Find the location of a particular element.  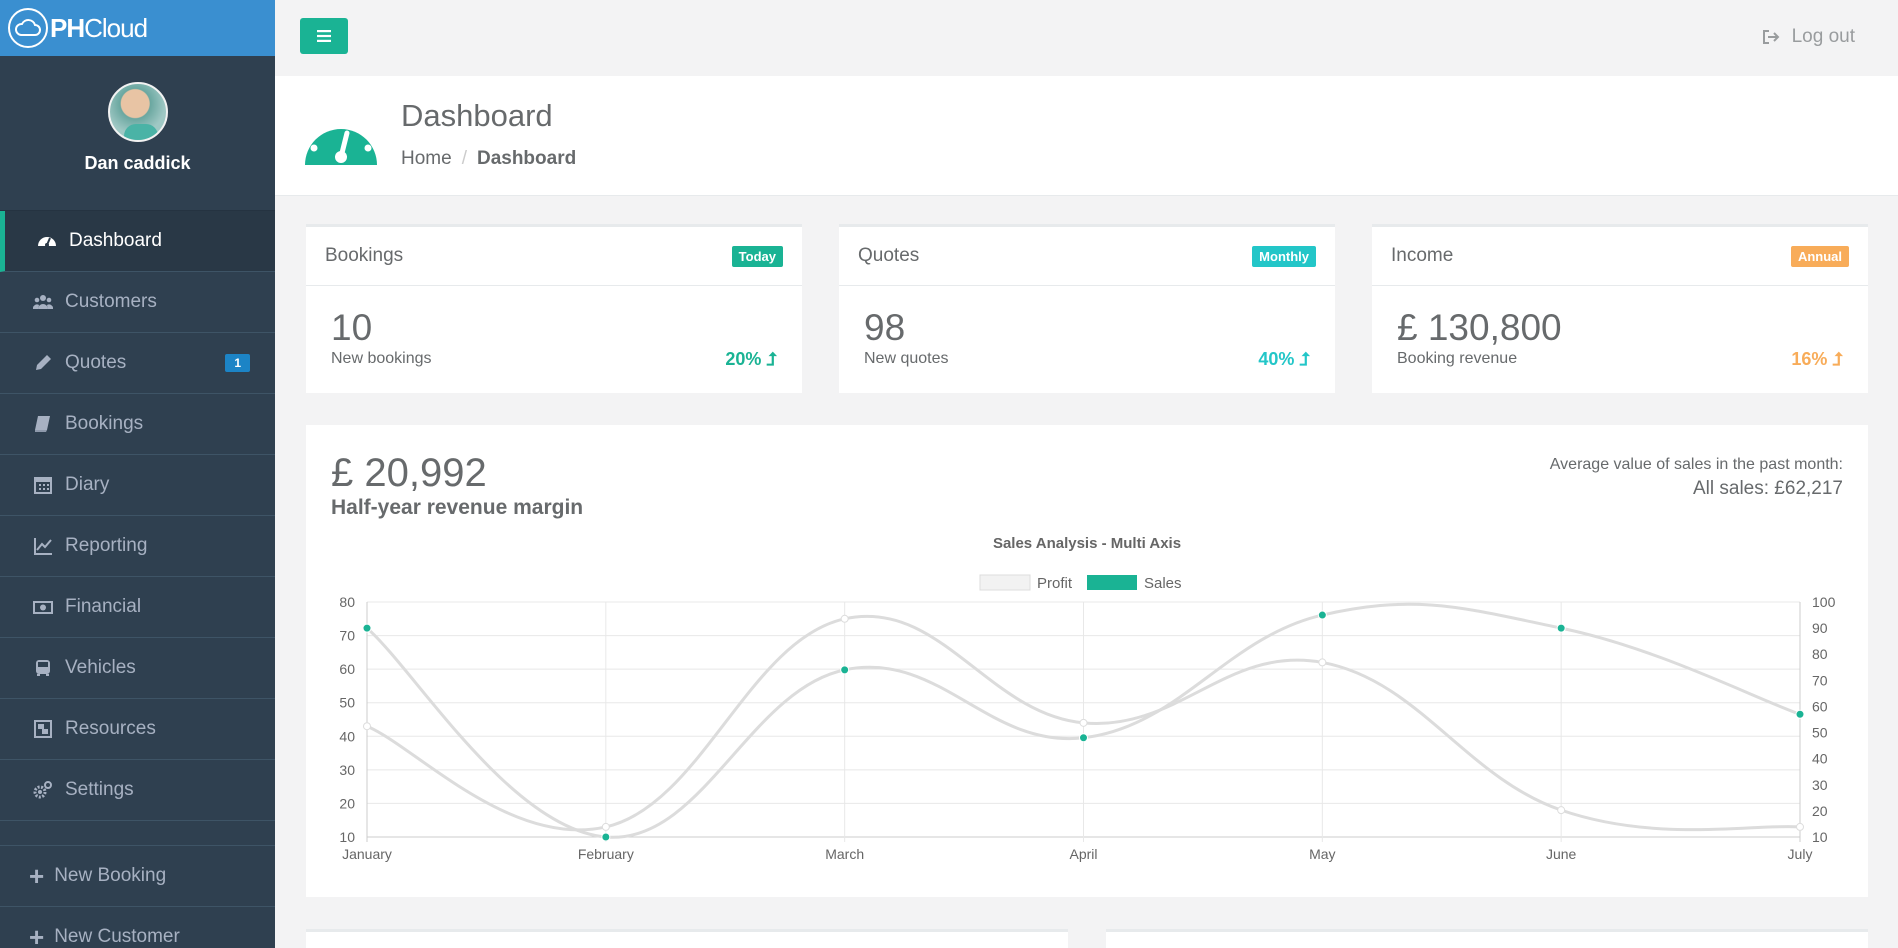

calendar-icon is located at coordinates (43, 485).